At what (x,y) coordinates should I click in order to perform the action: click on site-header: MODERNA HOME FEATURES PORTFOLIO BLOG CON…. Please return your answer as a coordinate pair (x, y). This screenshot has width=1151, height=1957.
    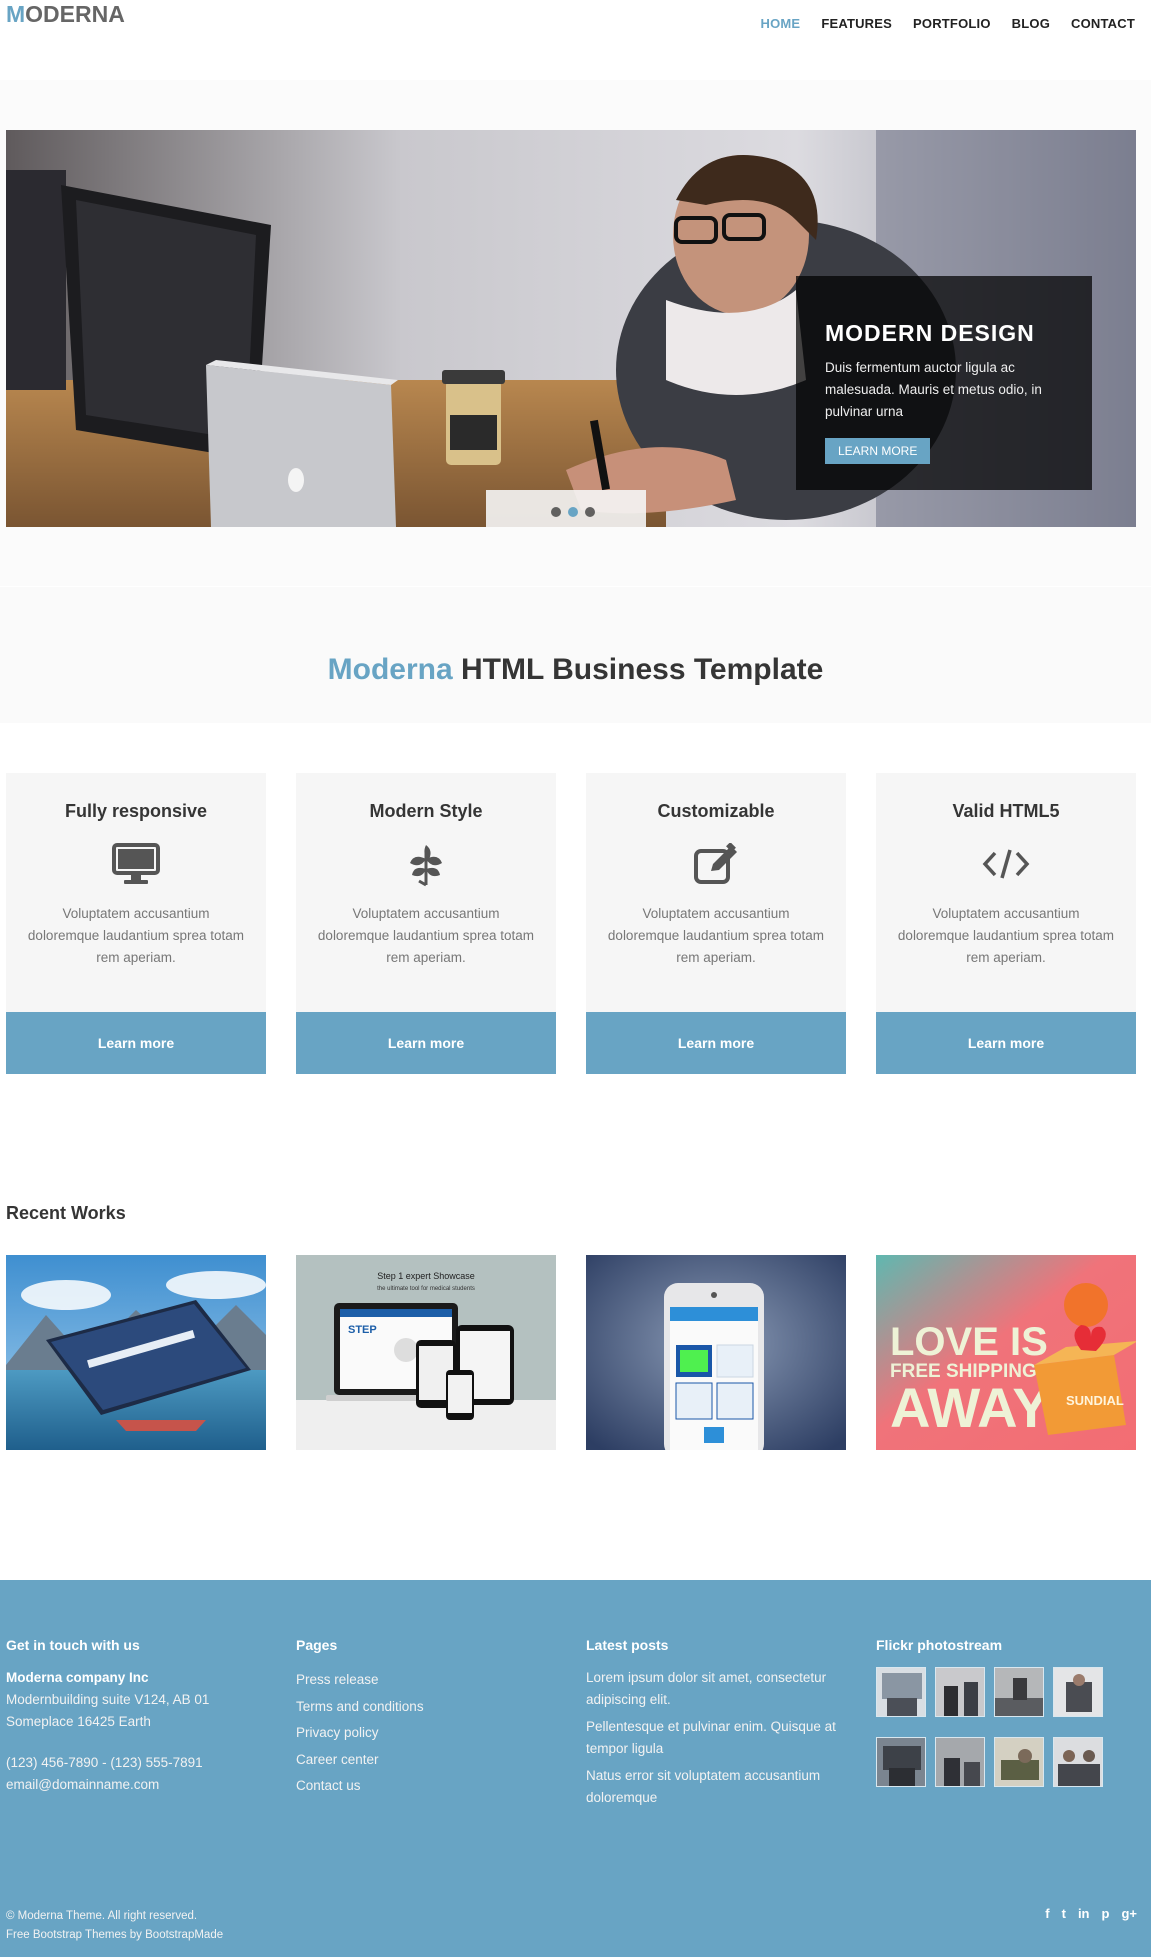
    Looking at the image, I should click on (575, 40).